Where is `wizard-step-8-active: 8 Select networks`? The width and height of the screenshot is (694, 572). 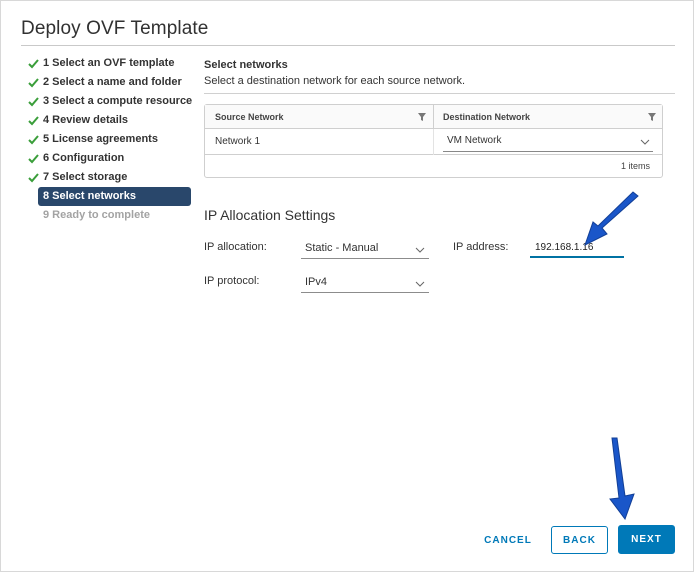
wizard-step-8-active: 8 Select networks is located at coordinates (114, 196).